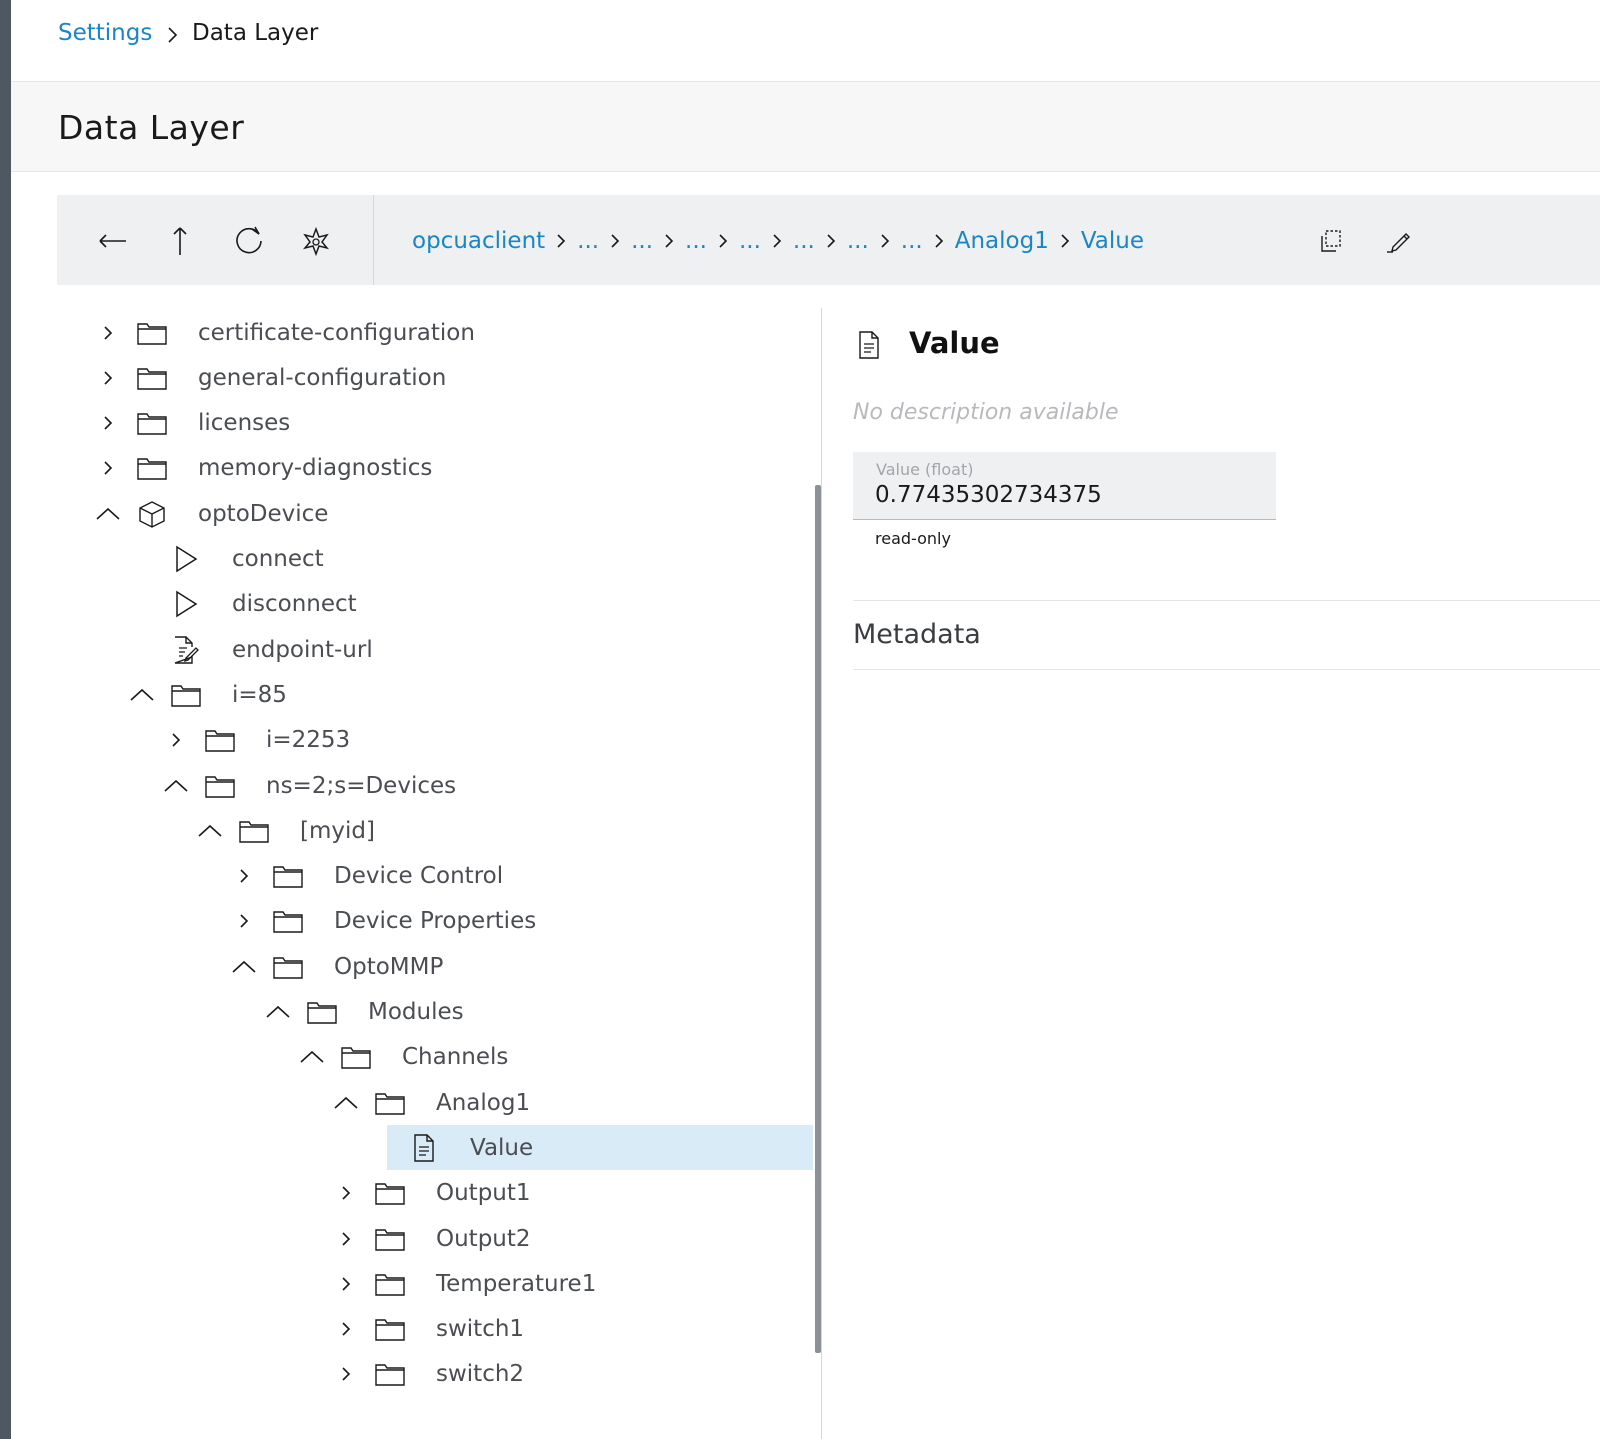 The width and height of the screenshot is (1600, 1439). What do you see at coordinates (263, 513) in the screenshot?
I see `tree-row-label: optoDevice` at bounding box center [263, 513].